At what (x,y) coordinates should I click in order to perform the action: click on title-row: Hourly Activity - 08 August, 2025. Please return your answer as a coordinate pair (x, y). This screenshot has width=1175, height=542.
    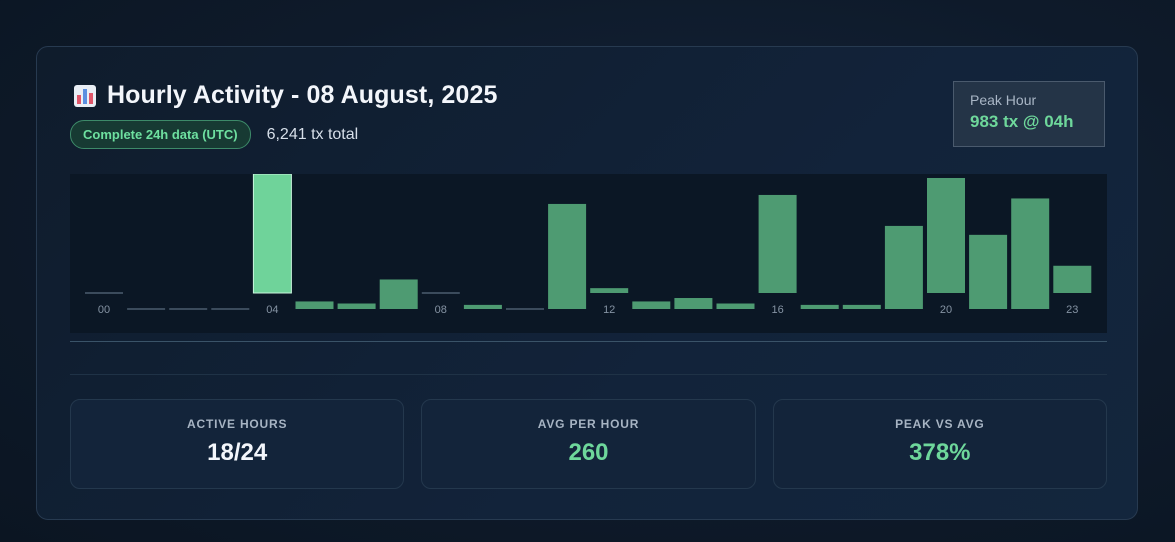
    Looking at the image, I should click on (285, 95).